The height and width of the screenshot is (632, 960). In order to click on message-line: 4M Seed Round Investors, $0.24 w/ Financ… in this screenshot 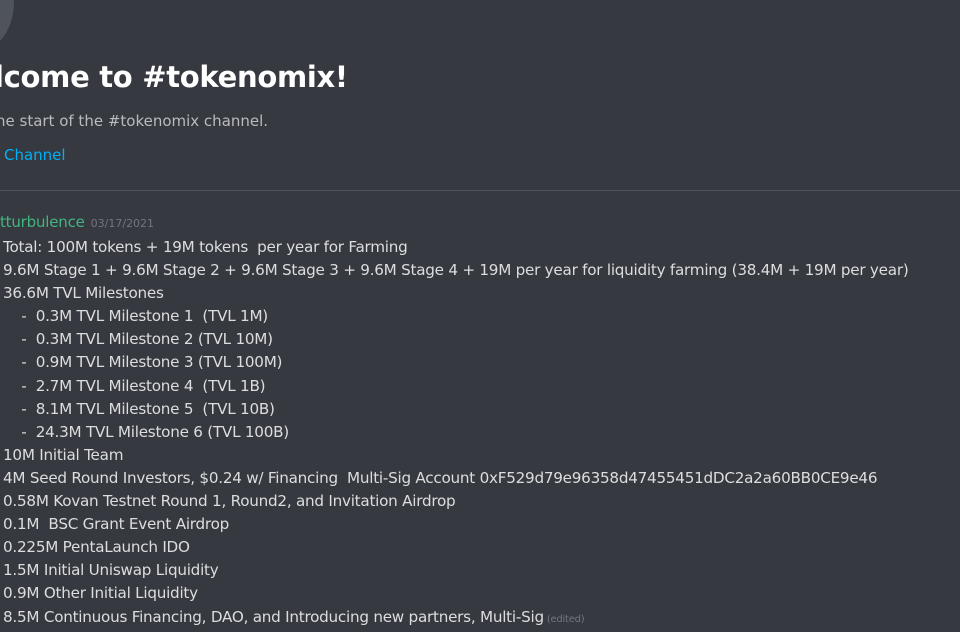, I will do `click(440, 477)`.